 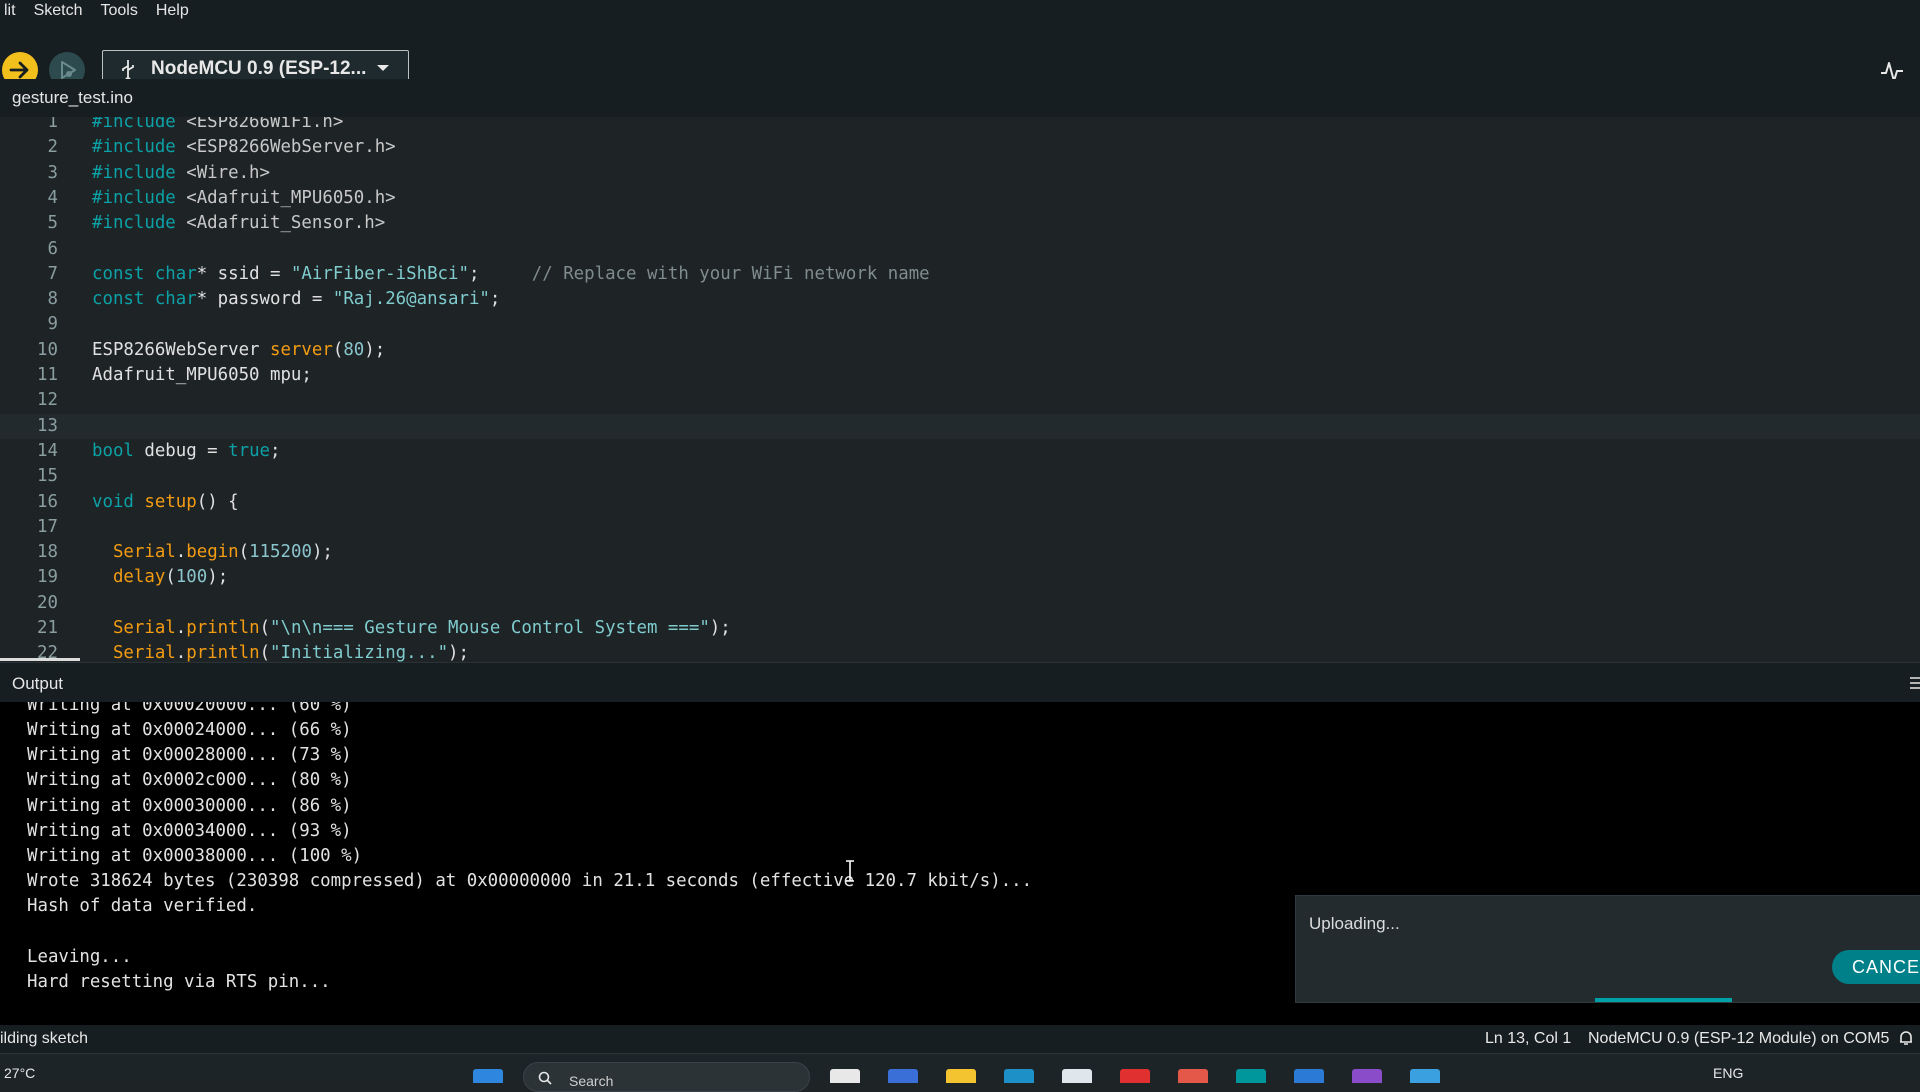 What do you see at coordinates (52, 147) in the screenshot?
I see `line-number: 2` at bounding box center [52, 147].